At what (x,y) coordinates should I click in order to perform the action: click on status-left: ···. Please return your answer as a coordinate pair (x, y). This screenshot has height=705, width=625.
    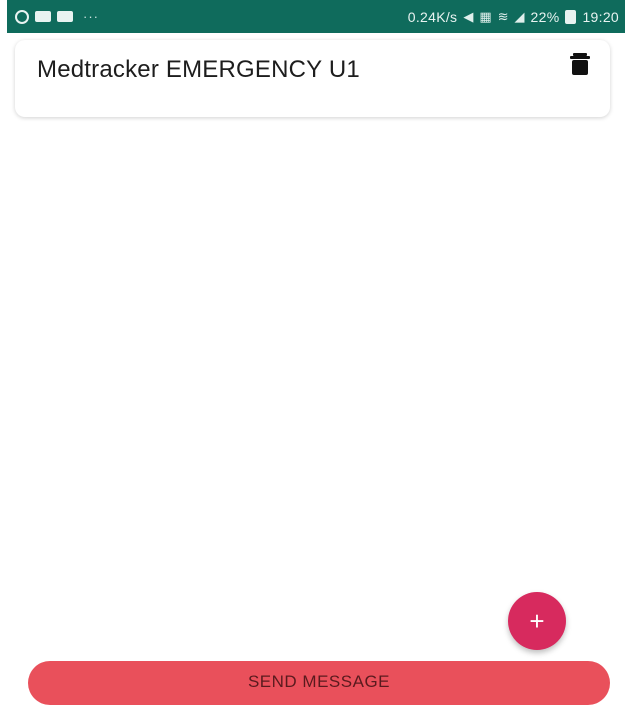
    Looking at the image, I should click on (57, 16).